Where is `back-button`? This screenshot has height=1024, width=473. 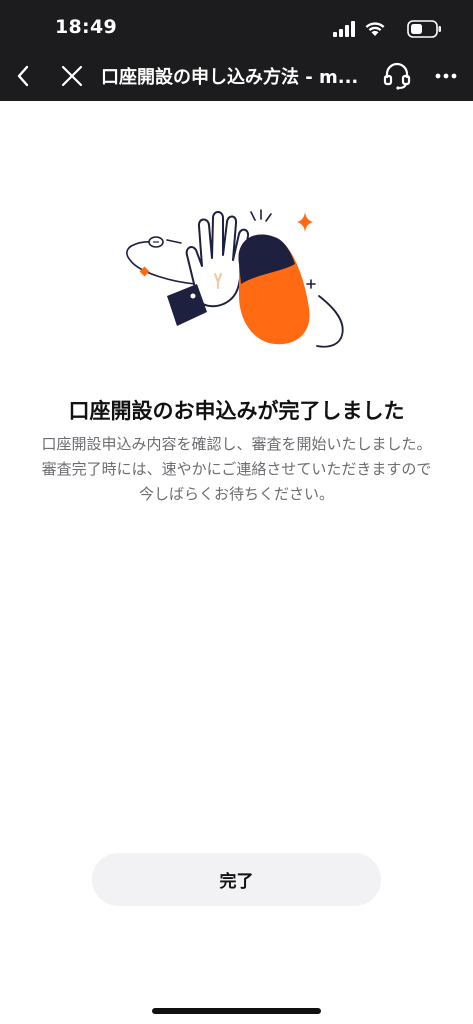 back-button is located at coordinates (24, 76).